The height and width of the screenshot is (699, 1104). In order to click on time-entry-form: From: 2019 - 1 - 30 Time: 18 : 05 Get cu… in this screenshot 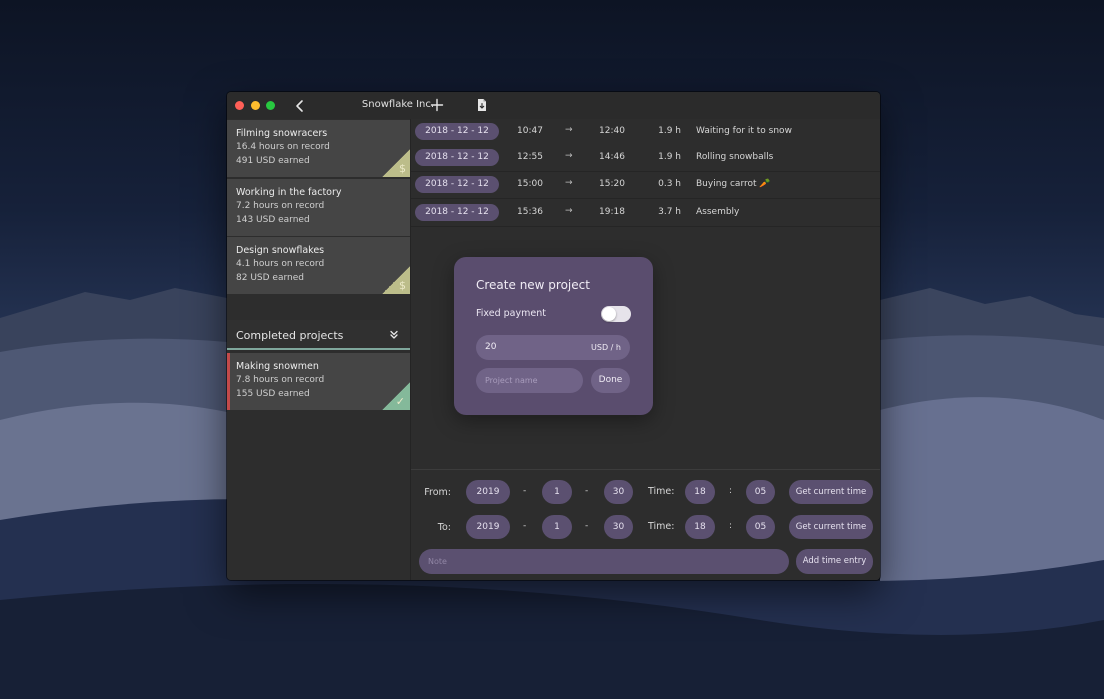, I will do `click(645, 524)`.